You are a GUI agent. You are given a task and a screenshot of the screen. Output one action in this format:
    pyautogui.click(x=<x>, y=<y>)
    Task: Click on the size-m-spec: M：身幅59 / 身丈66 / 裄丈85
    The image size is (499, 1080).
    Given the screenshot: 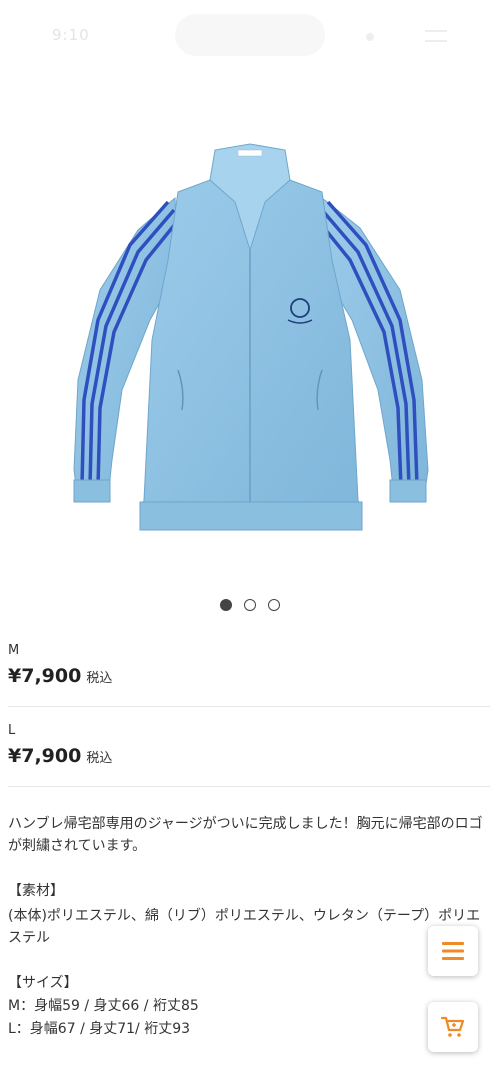 What is the action you would take?
    pyautogui.click(x=103, y=1006)
    